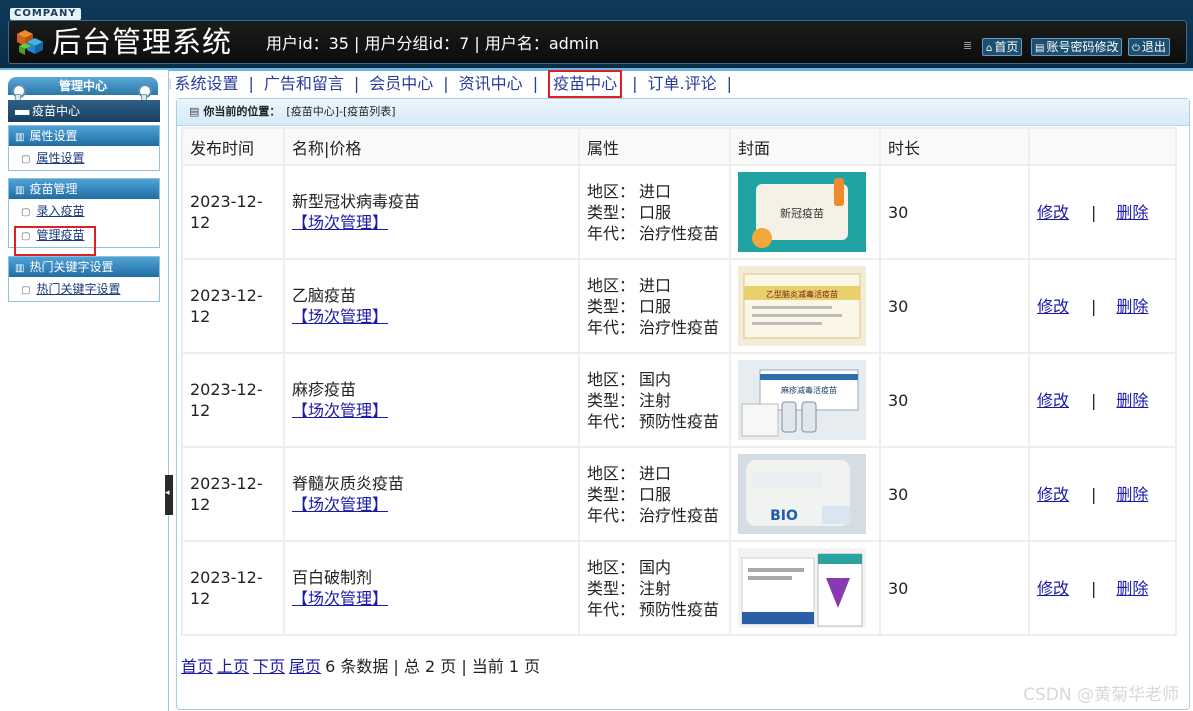 The width and height of the screenshot is (1193, 711). What do you see at coordinates (233, 146) in the screenshot?
I see `column-header: 发布时间` at bounding box center [233, 146].